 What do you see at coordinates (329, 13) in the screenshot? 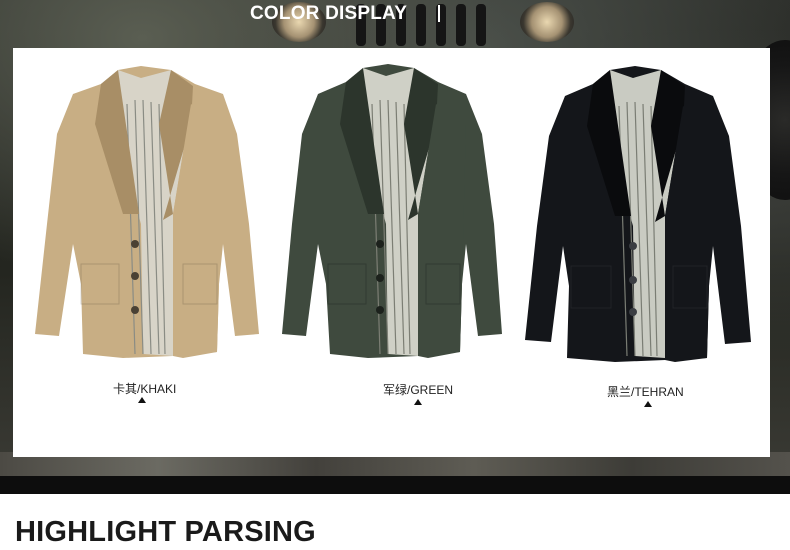
I see `color-display-title: COLOR DISPLAY` at bounding box center [329, 13].